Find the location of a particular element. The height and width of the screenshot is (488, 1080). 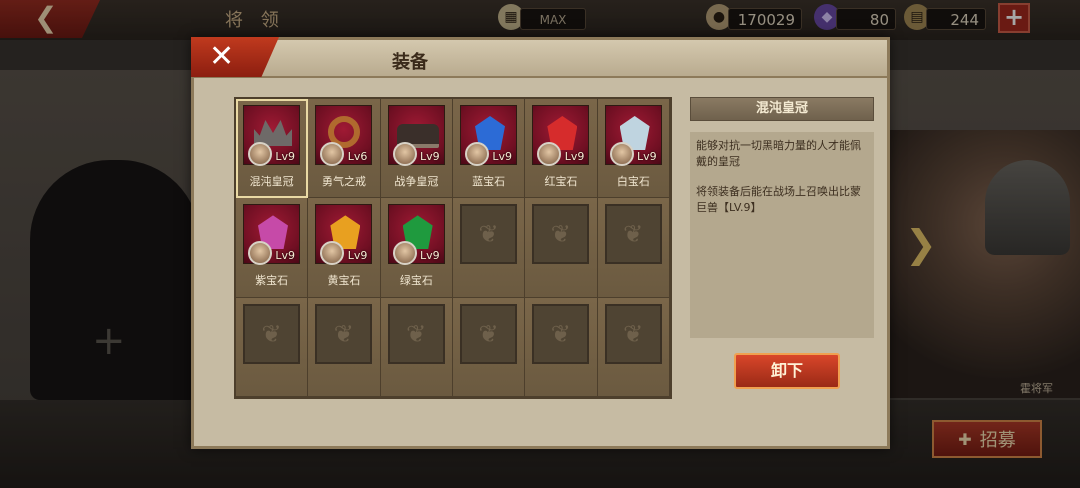

item-label: 紫宝石 is located at coordinates (272, 281).